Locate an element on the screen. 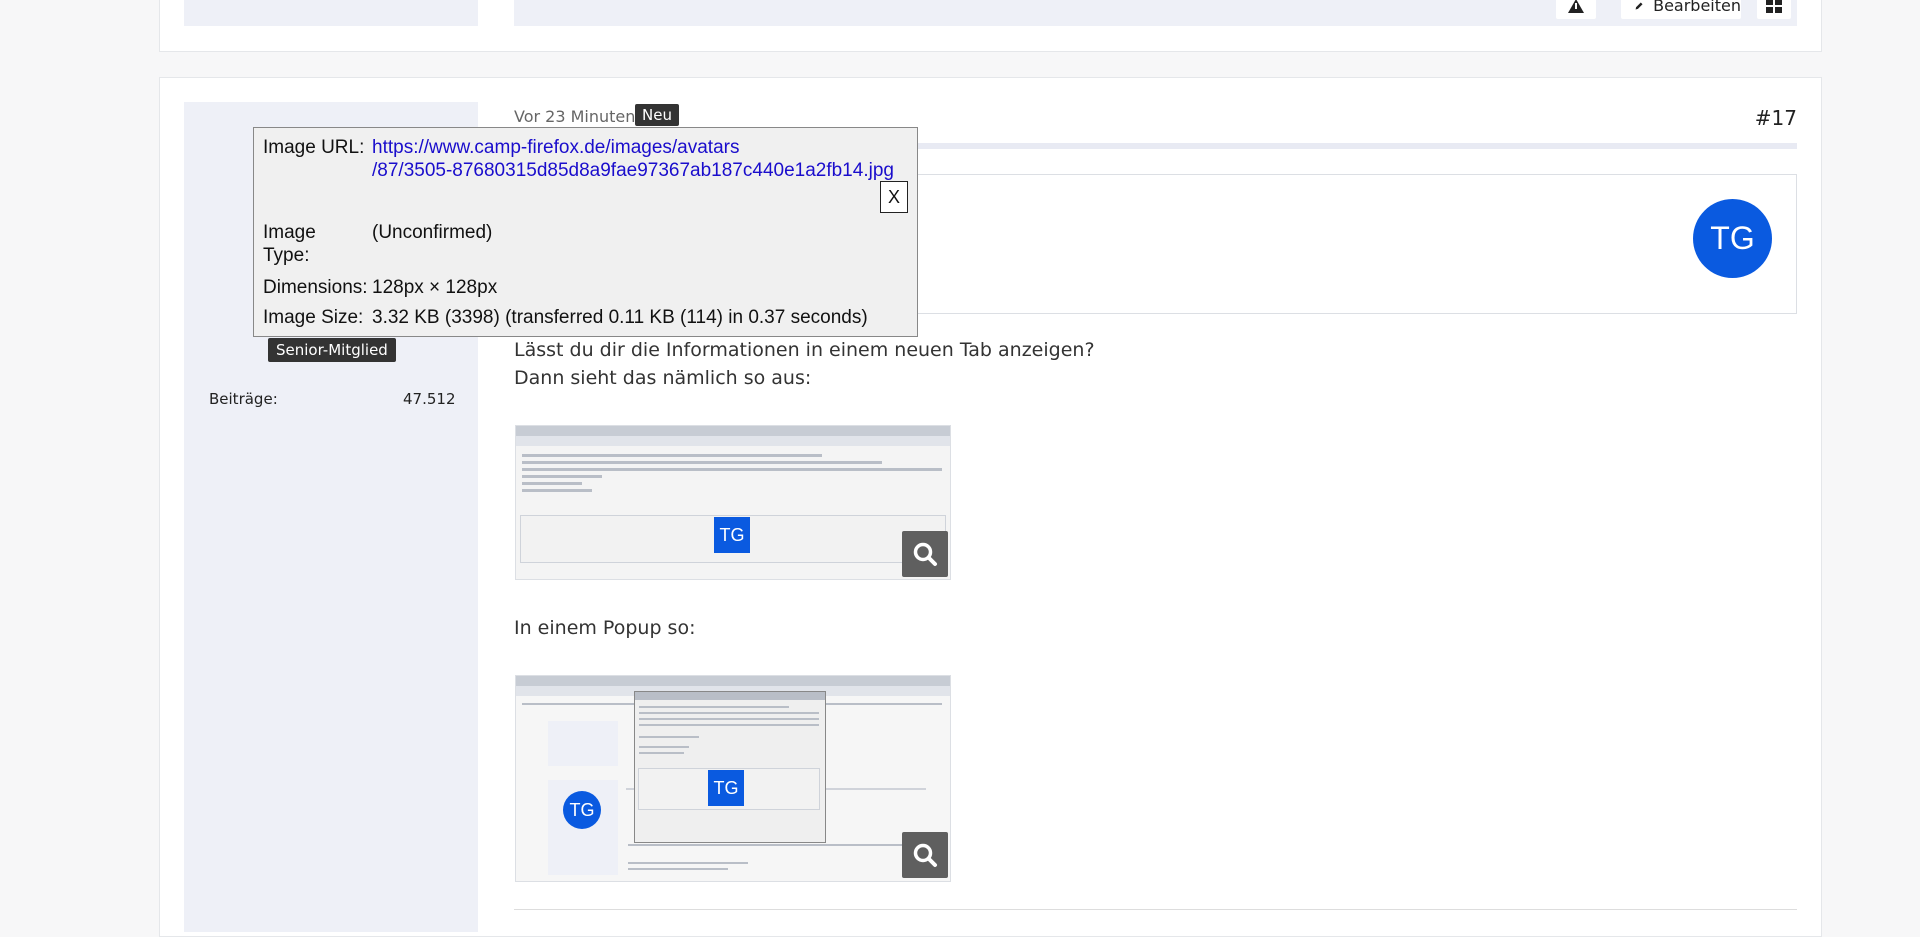  more-options-button is located at coordinates (1774, 9).